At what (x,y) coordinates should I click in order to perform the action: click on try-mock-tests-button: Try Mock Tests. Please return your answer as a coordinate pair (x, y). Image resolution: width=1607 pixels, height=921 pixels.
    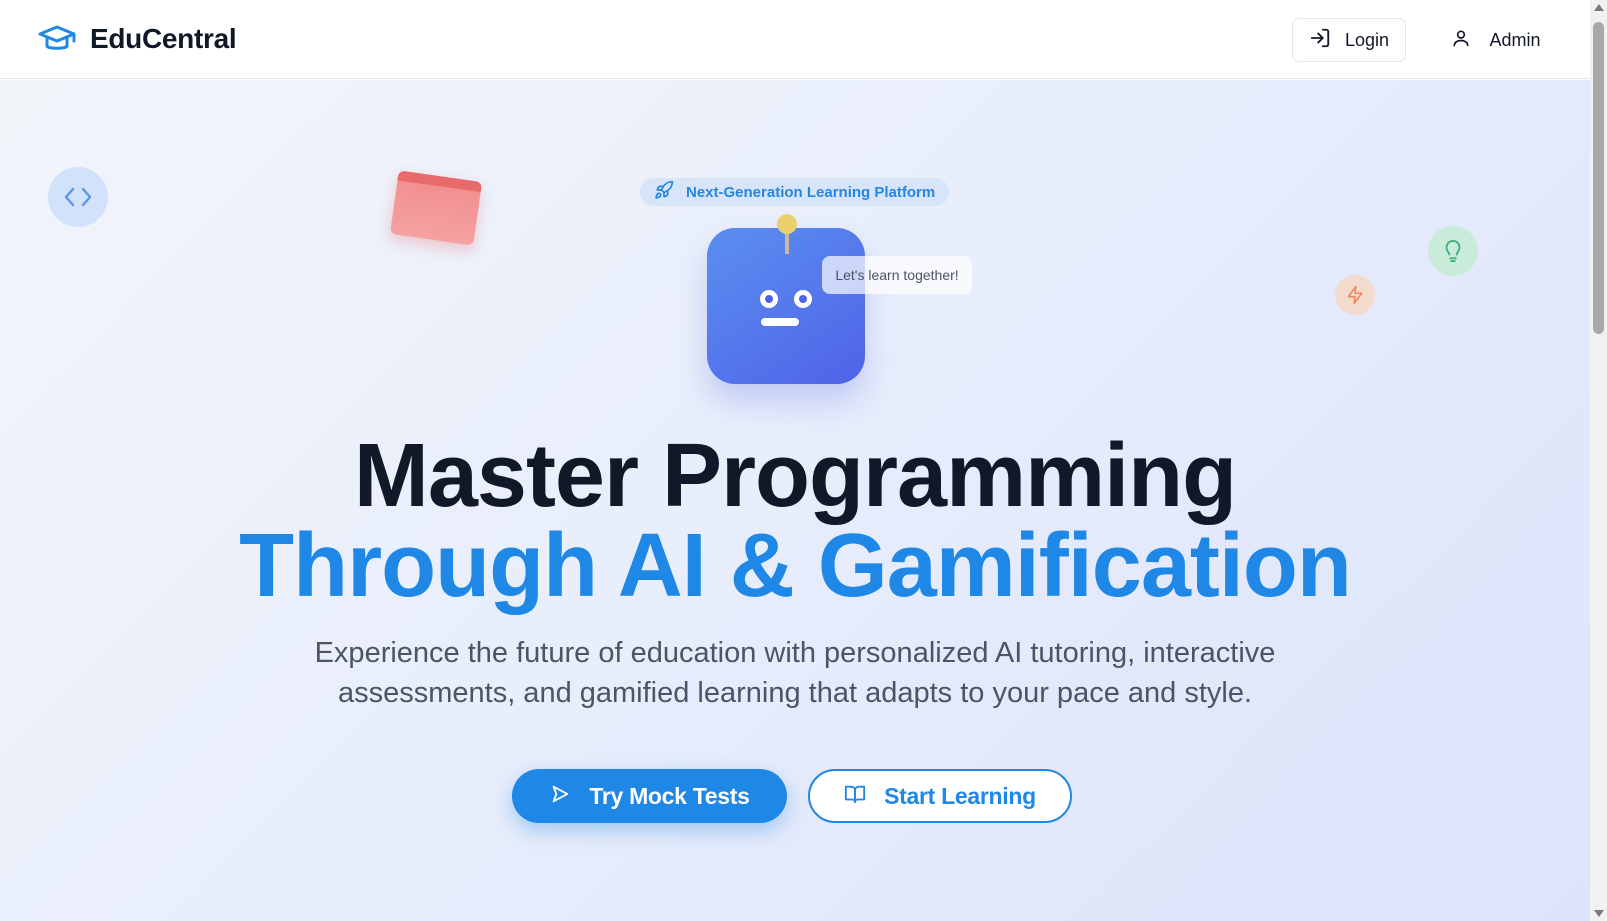
    Looking at the image, I should click on (649, 796).